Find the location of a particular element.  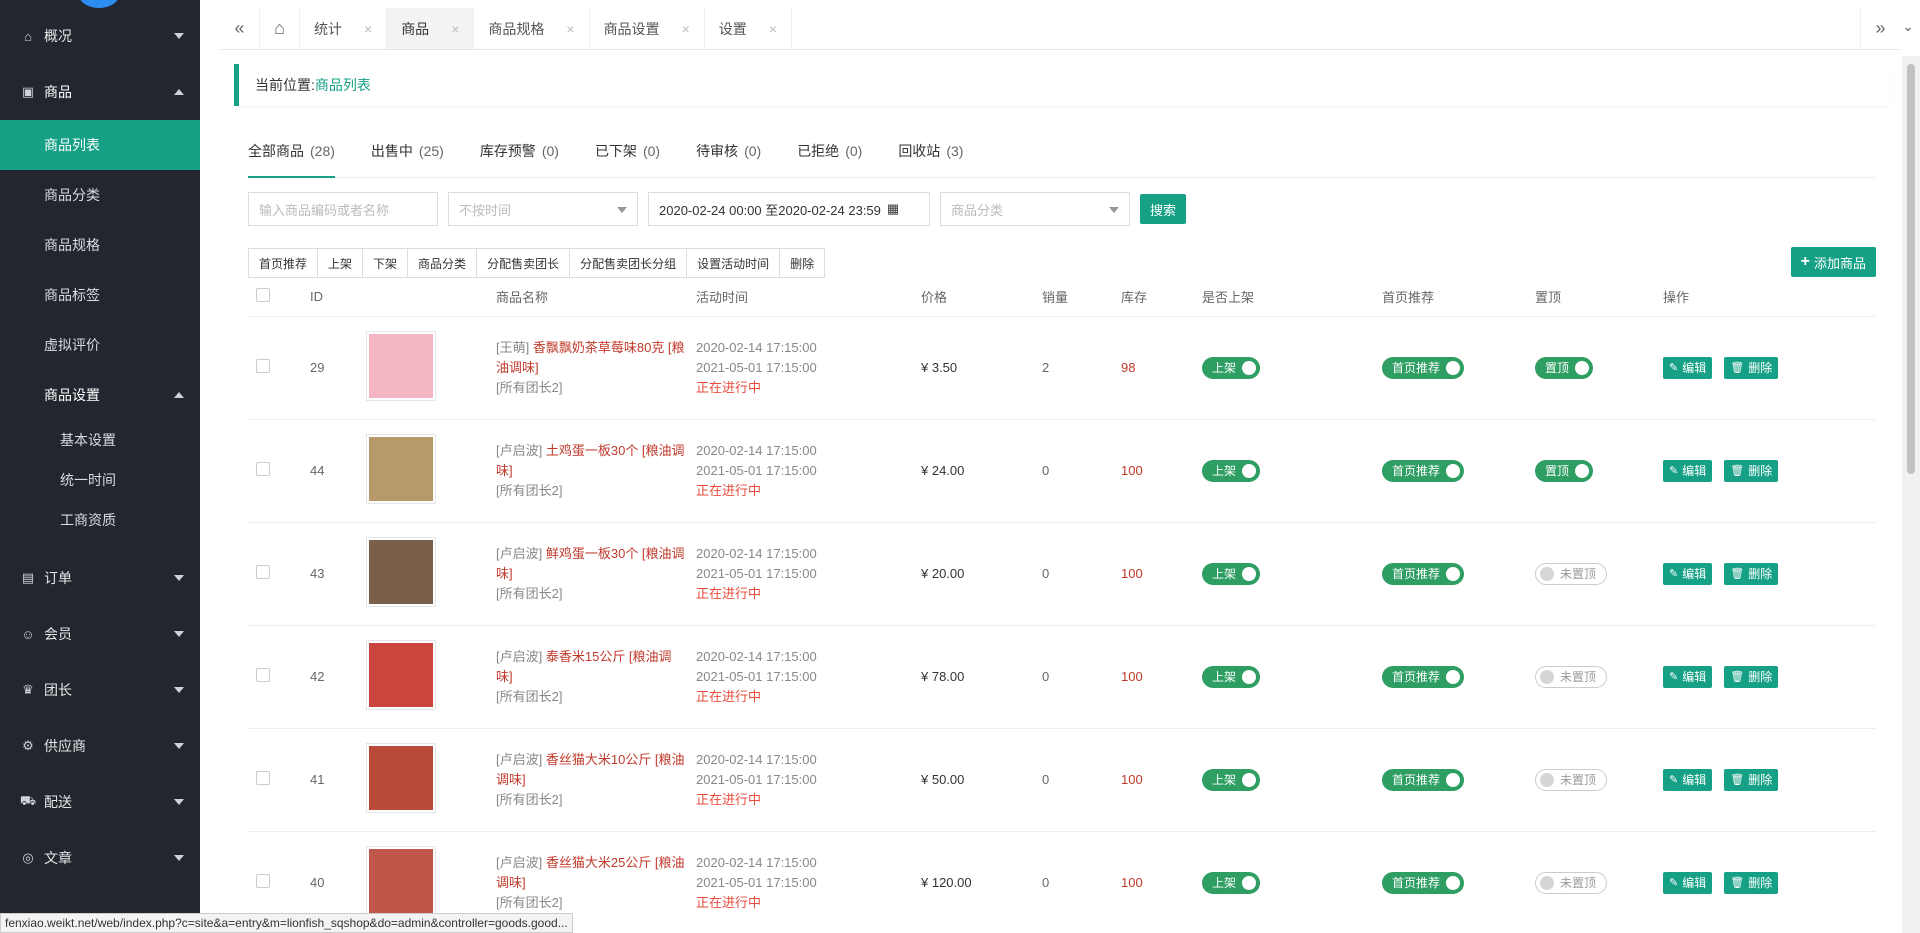

sidebar-sub-business-license: 工商资质 is located at coordinates (100, 520).